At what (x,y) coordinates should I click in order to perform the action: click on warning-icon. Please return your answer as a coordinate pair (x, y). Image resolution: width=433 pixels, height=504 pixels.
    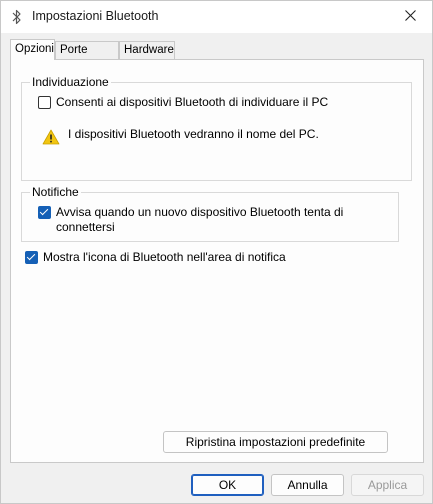
    Looking at the image, I should click on (51, 137).